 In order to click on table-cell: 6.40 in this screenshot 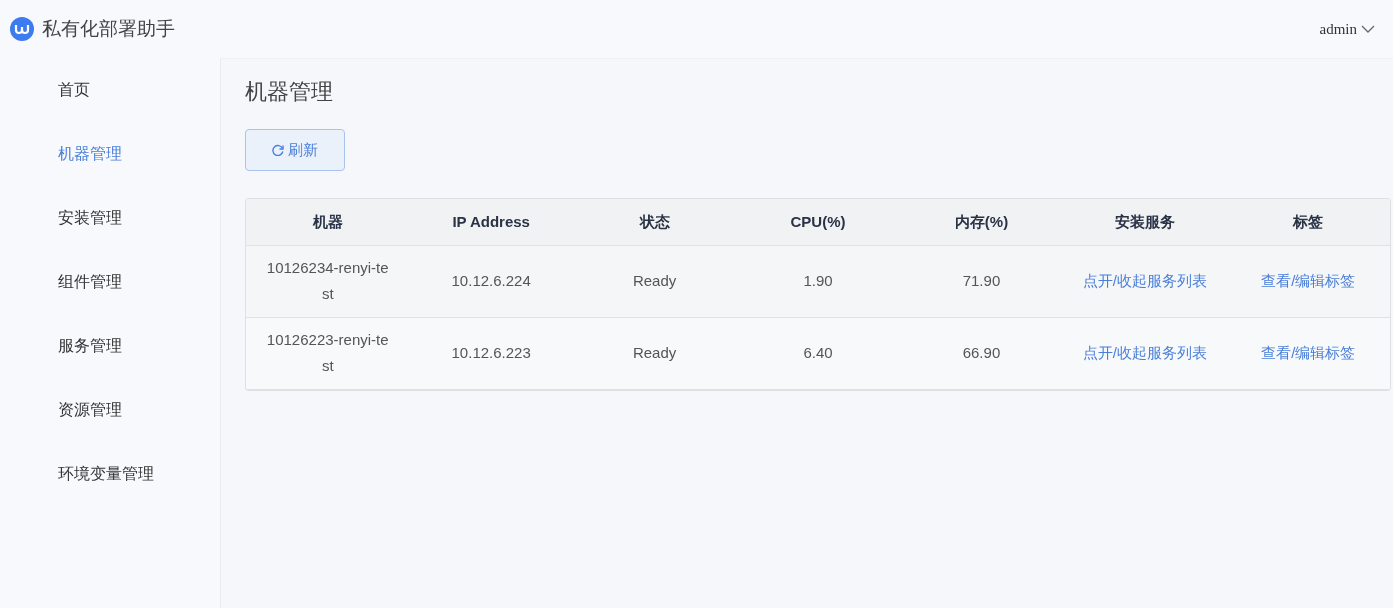, I will do `click(818, 353)`.